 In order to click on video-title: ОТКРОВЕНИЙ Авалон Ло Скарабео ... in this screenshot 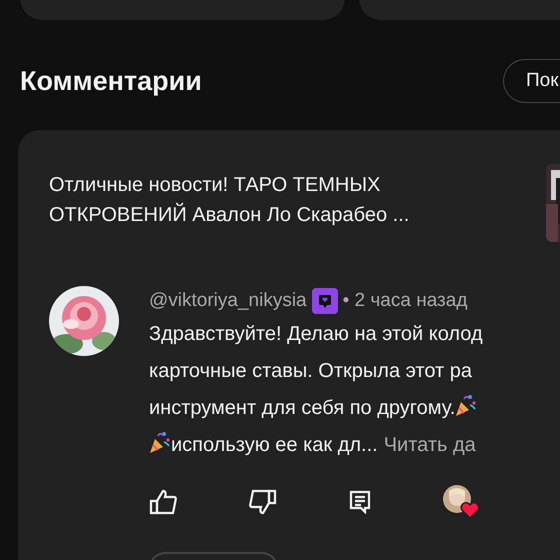, I will do `click(229, 215)`.